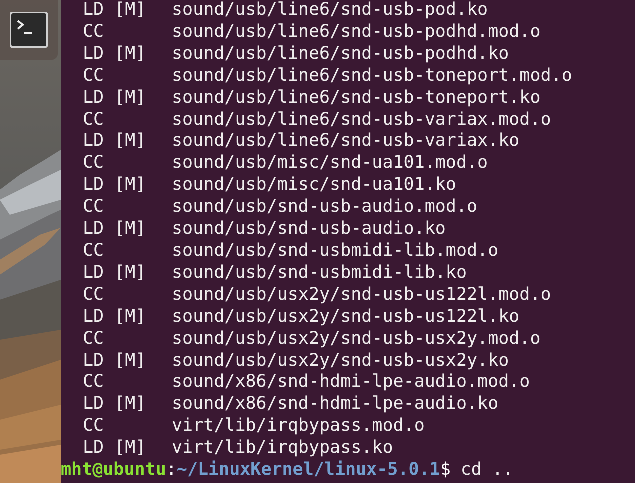  What do you see at coordinates (341, 55) in the screenshot?
I see `file-path: sound/usb/line6/snd-usb-podhd.ko` at bounding box center [341, 55].